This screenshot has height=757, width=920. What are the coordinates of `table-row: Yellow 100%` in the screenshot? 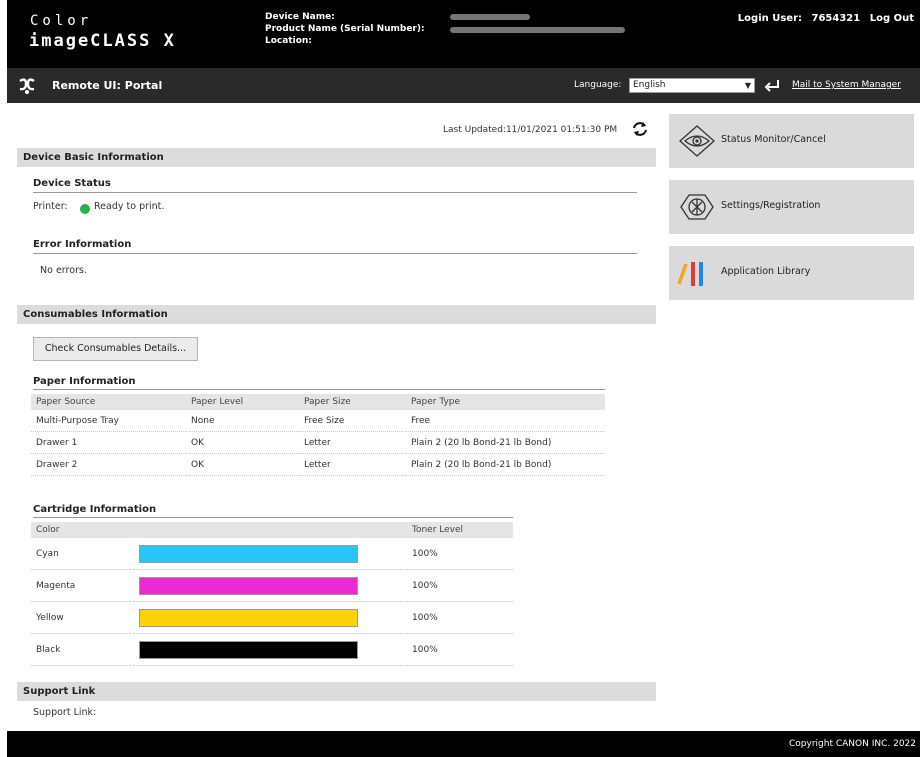 It's located at (272, 617).